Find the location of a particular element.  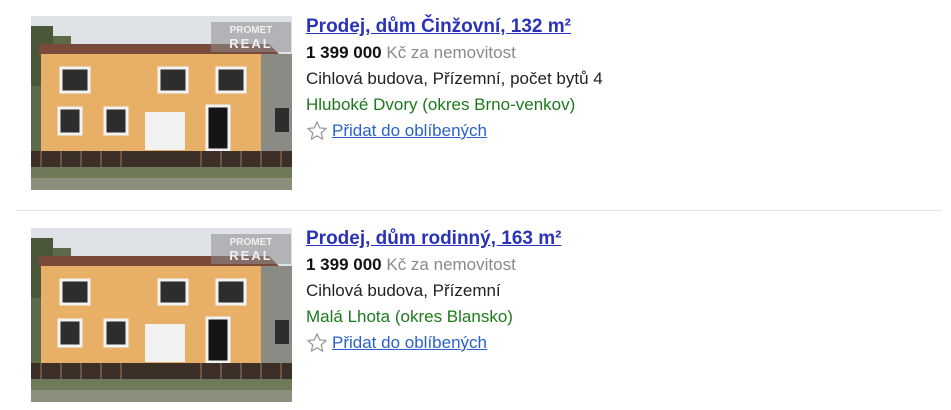

listing-divider is located at coordinates (479, 210).